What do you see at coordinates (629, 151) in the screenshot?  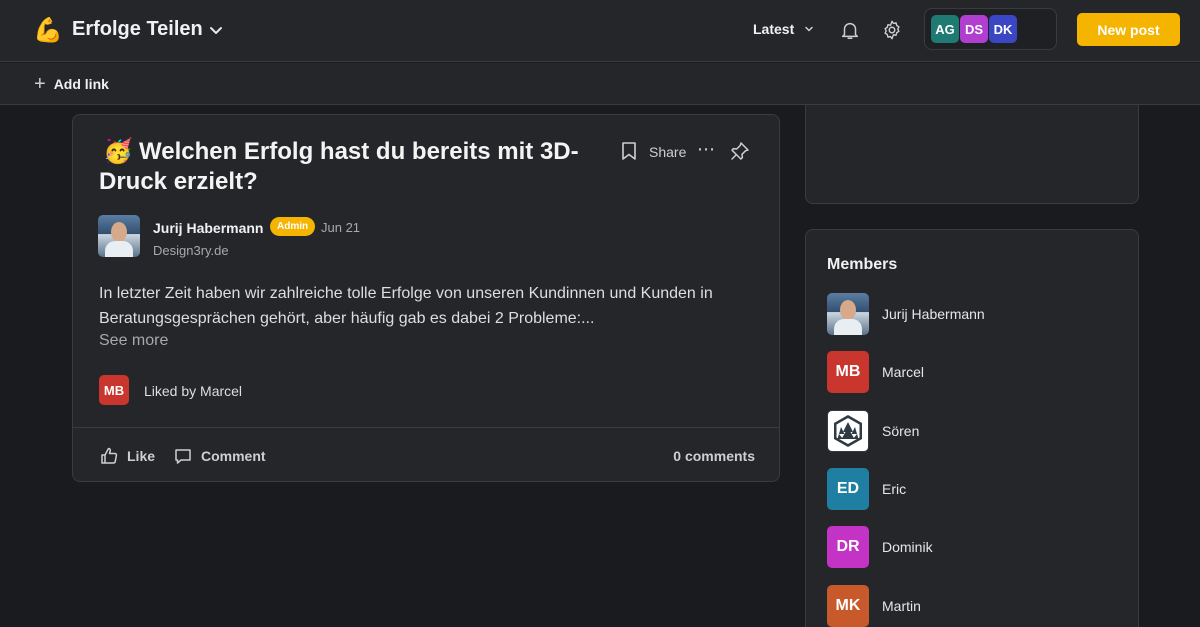 I see `bookmark-icon` at bounding box center [629, 151].